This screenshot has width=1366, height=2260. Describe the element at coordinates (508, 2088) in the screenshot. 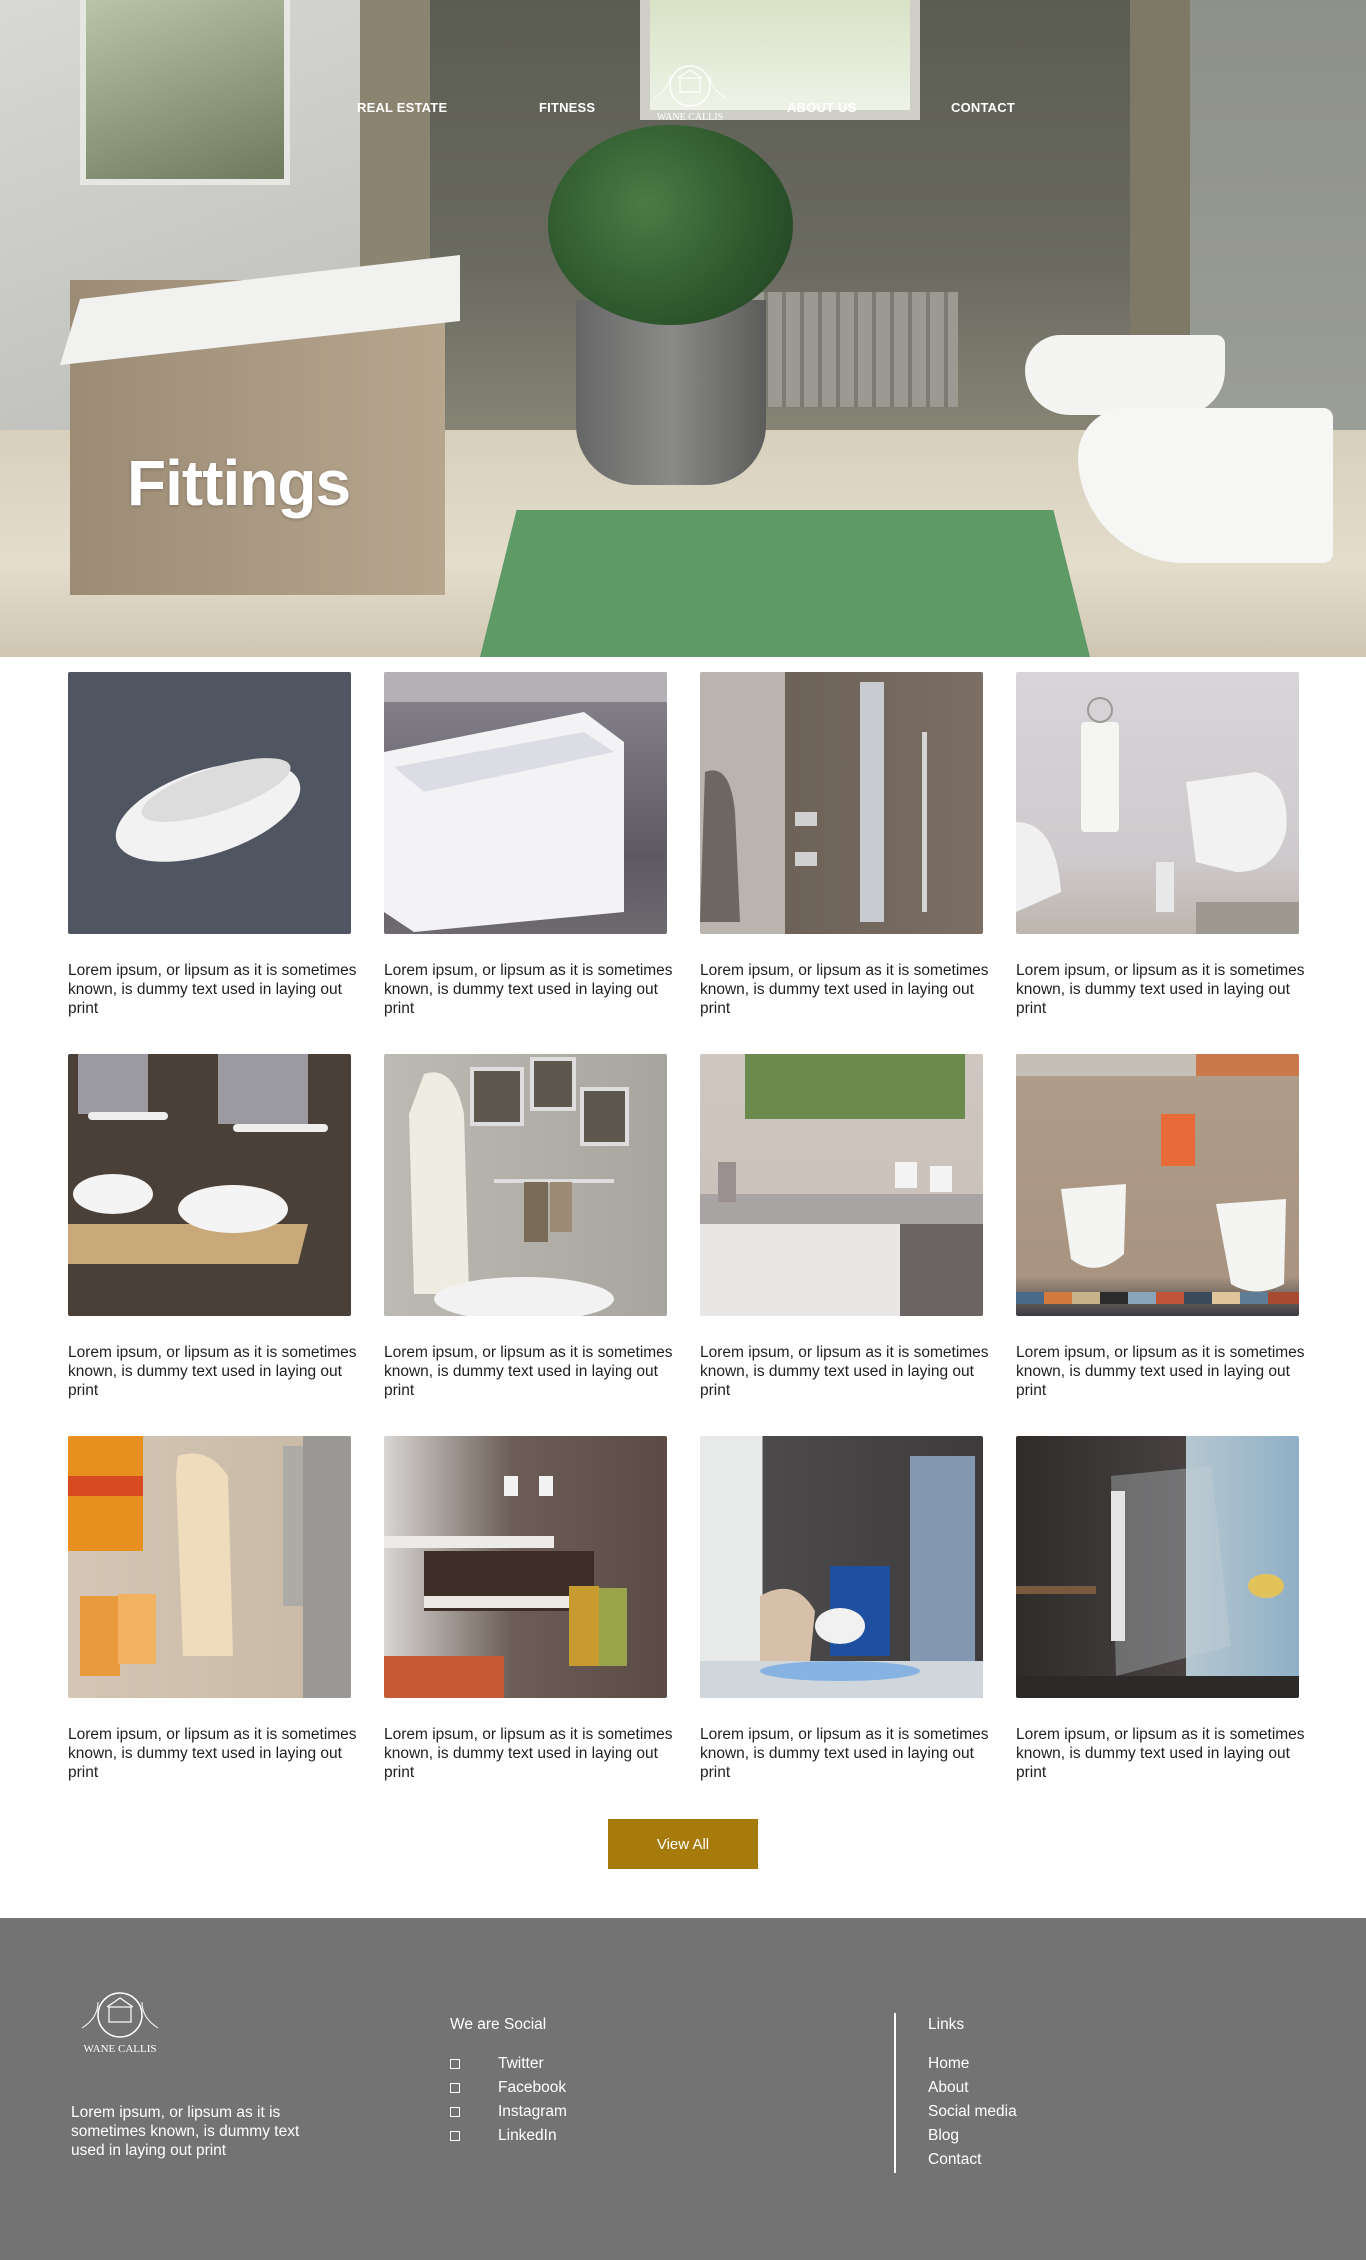

I see `social-facebook: Facebook` at that location.